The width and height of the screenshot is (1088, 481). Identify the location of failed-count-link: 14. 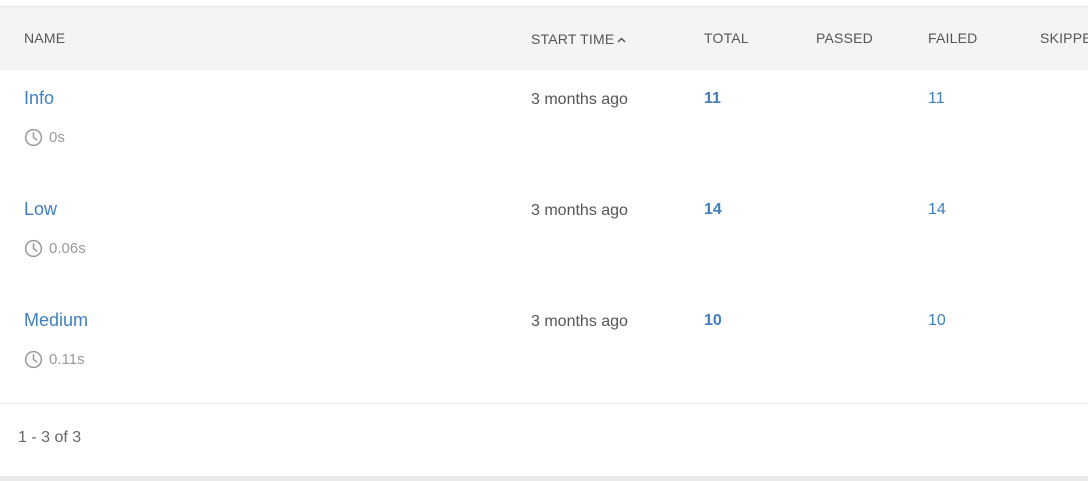
(937, 210).